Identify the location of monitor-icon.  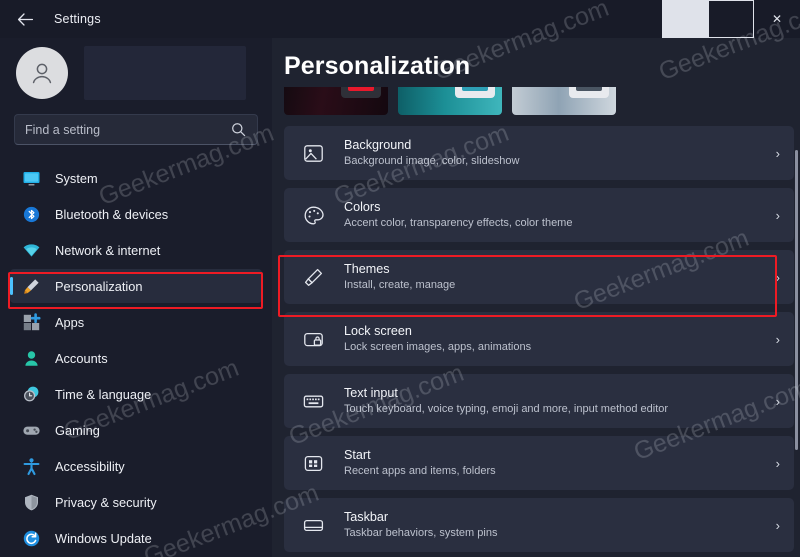
(31, 178).